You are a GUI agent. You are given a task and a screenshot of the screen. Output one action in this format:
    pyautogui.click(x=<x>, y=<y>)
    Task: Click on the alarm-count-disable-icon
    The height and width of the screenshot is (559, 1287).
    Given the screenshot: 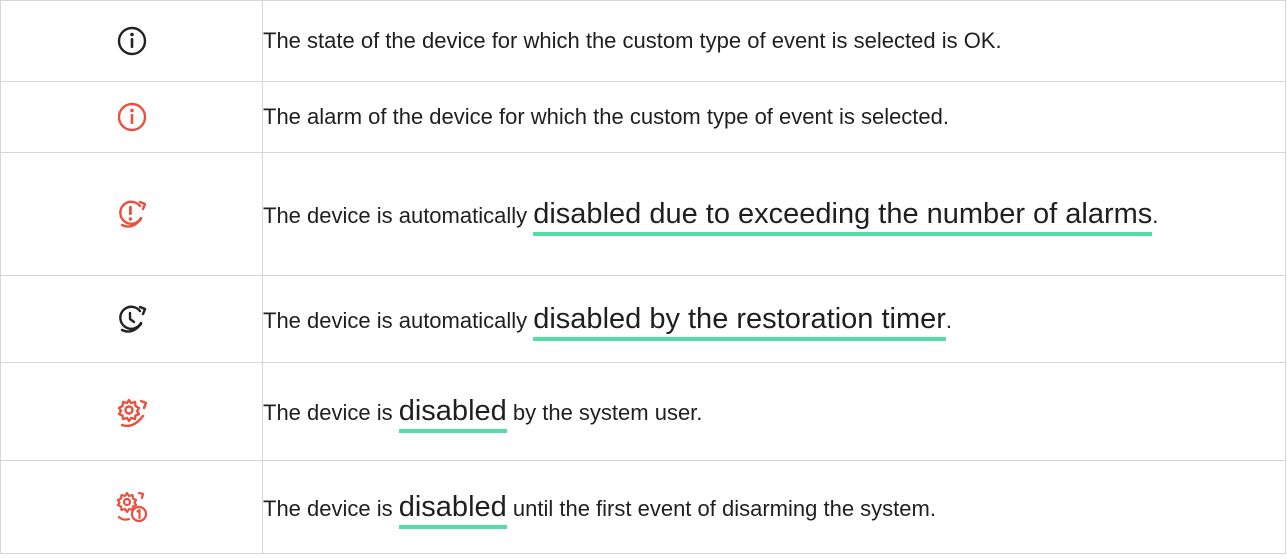 What is the action you would take?
    pyautogui.click(x=132, y=214)
    